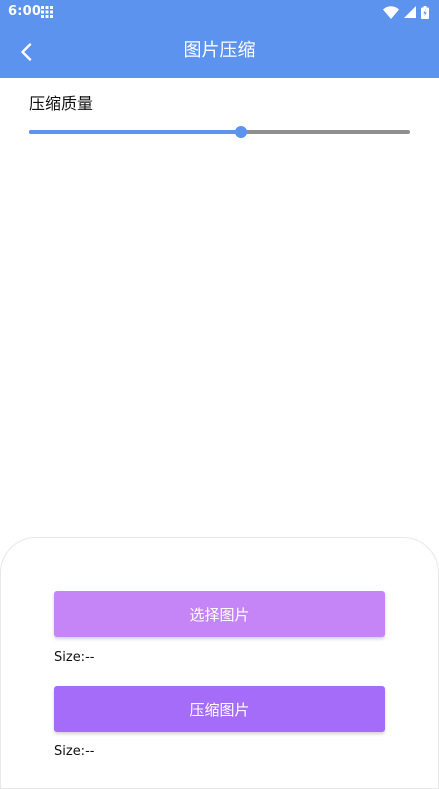 The image size is (439, 789). I want to click on battery-icon, so click(425, 12).